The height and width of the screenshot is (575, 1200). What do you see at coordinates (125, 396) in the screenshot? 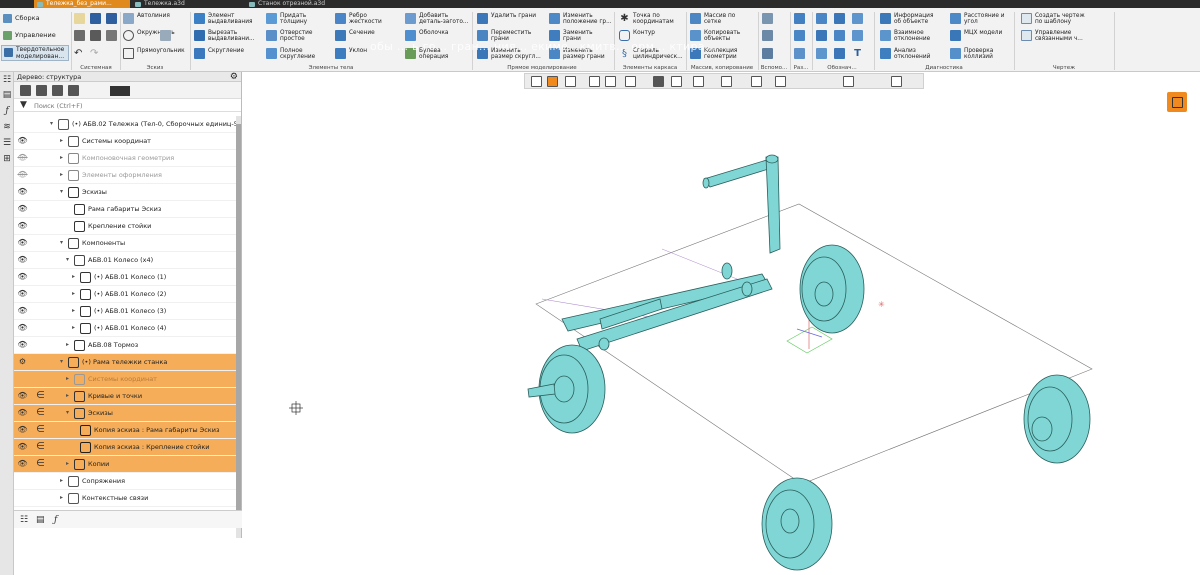
I see `tree-row: 👁 ∈ ▸ Кривые и точки` at bounding box center [125, 396].